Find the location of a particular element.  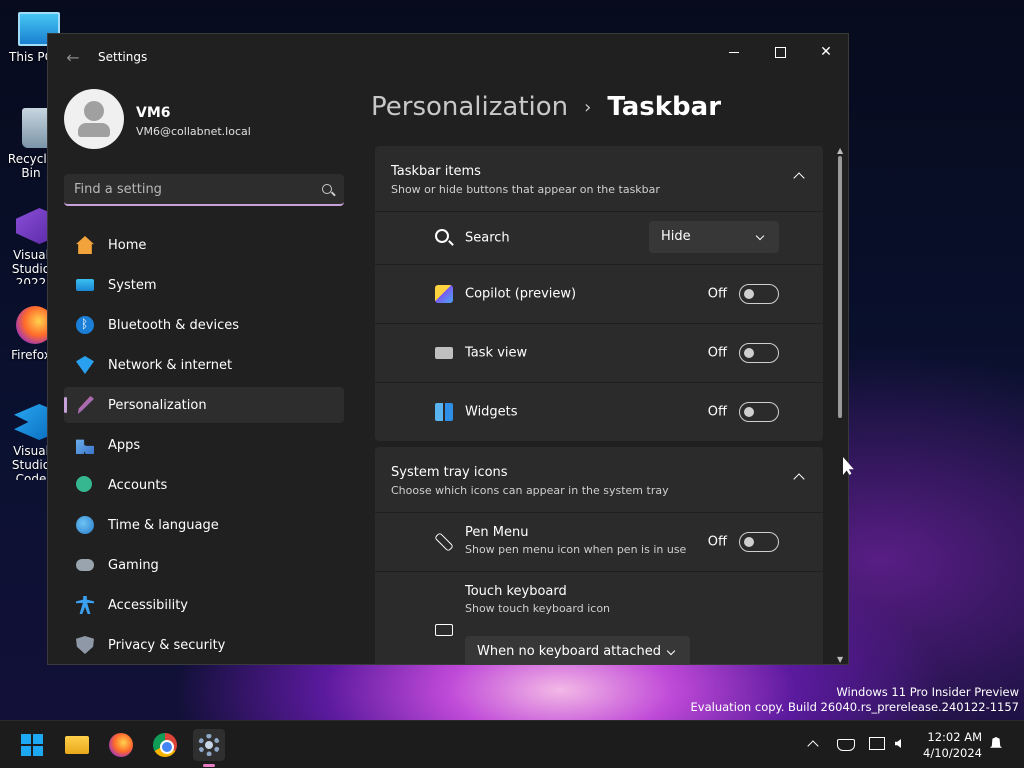

dropdown-value: When no keyboard attached is located at coordinates (569, 651).